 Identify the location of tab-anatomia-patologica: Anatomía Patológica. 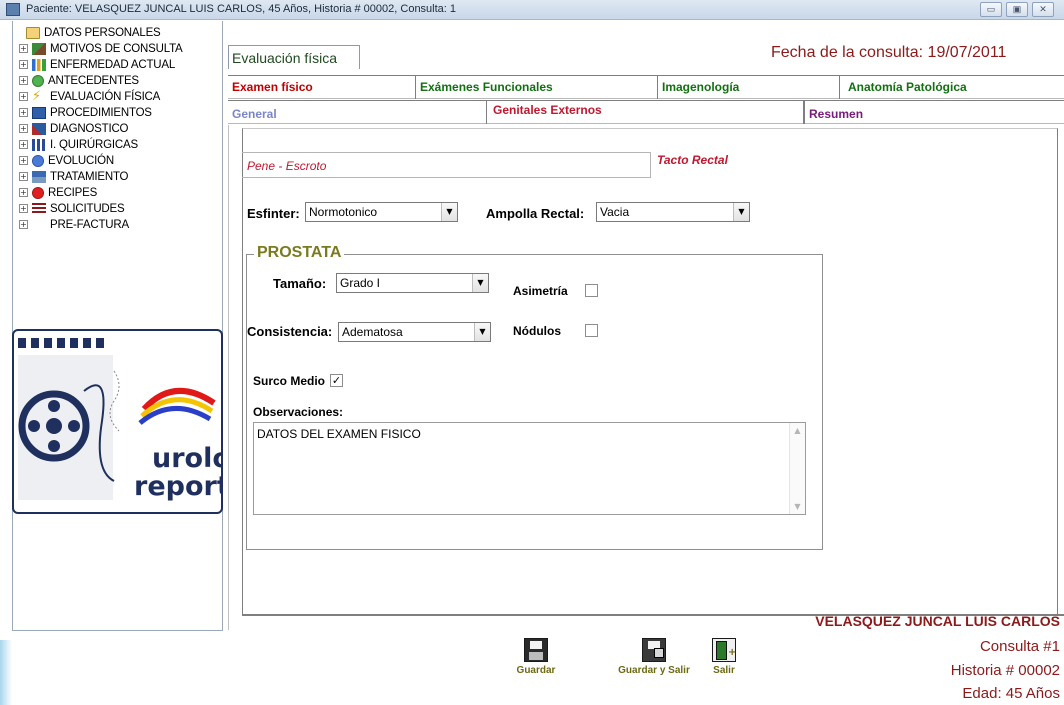
(952, 87).